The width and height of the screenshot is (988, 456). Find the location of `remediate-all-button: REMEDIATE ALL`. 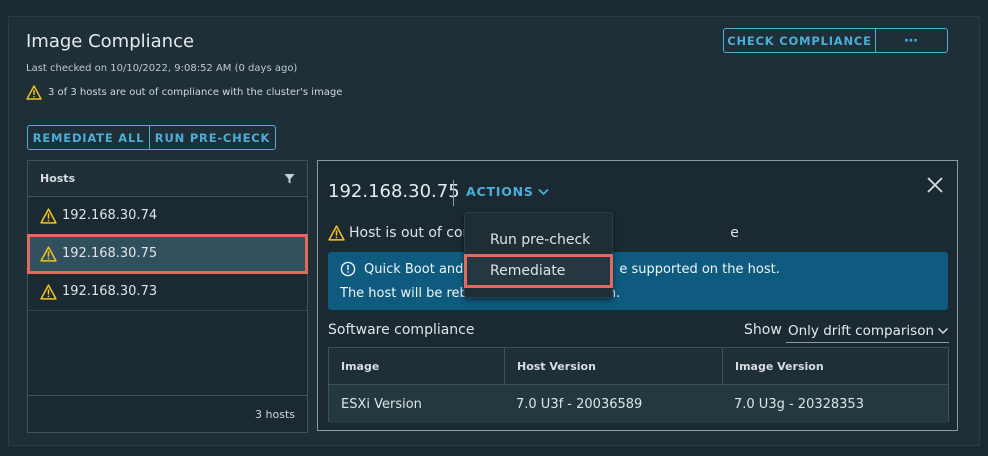

remediate-all-button: REMEDIATE ALL is located at coordinates (88, 137).